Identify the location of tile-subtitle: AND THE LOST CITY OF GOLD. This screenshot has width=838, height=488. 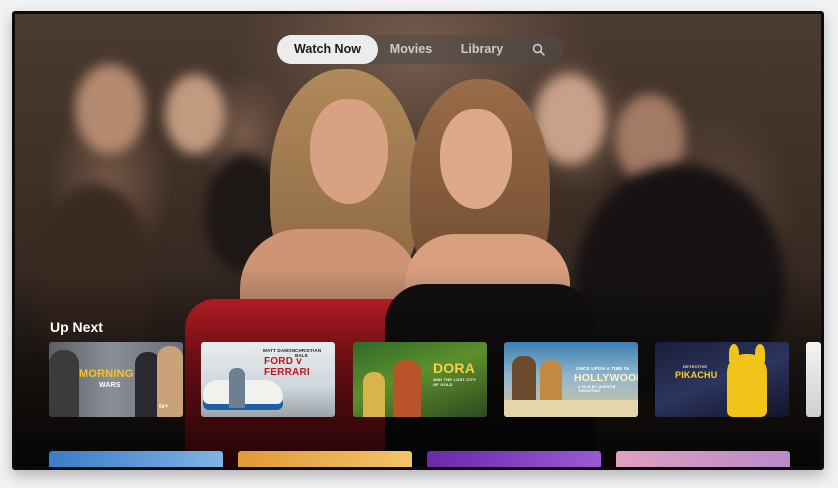
(455, 382).